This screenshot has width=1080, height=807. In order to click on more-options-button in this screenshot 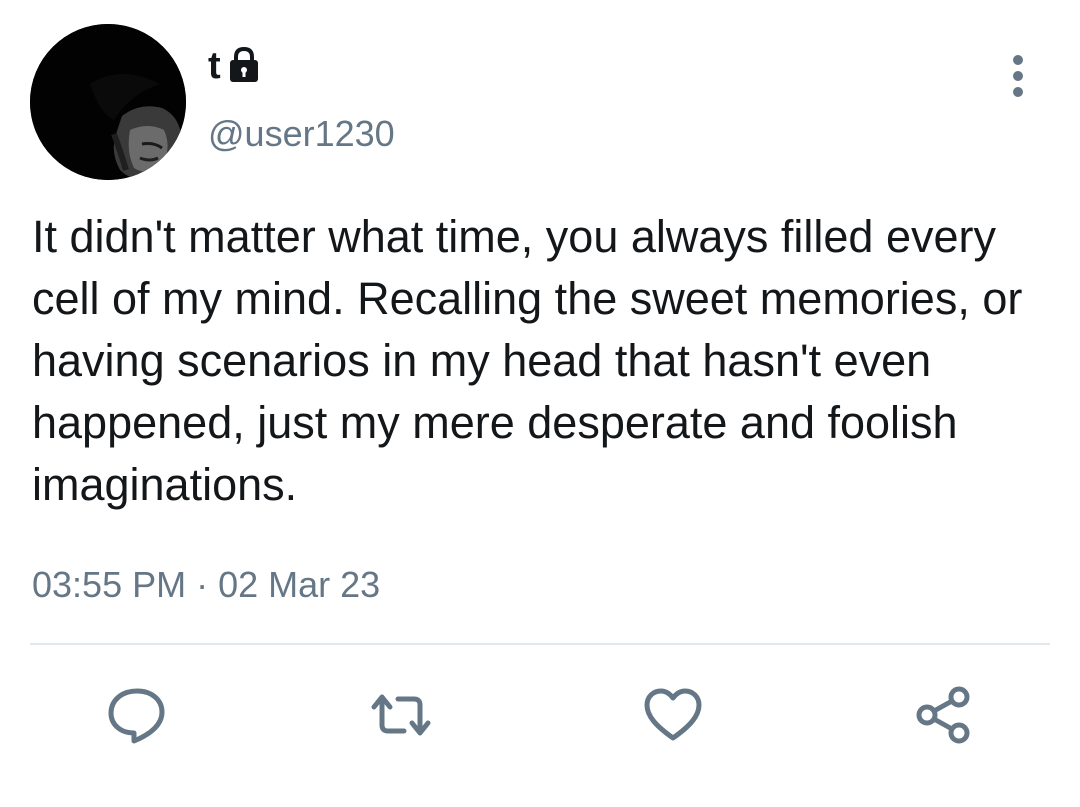, I will do `click(1018, 76)`.